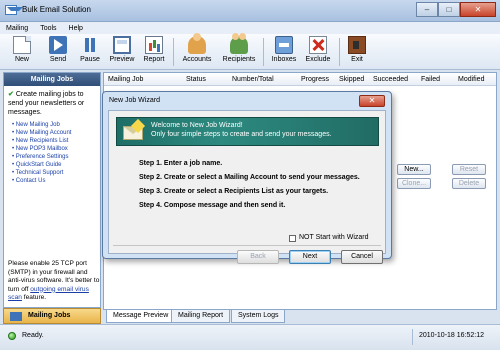 The height and width of the screenshot is (350, 500). I want to click on window-controls: – □ ✕, so click(456, 9).